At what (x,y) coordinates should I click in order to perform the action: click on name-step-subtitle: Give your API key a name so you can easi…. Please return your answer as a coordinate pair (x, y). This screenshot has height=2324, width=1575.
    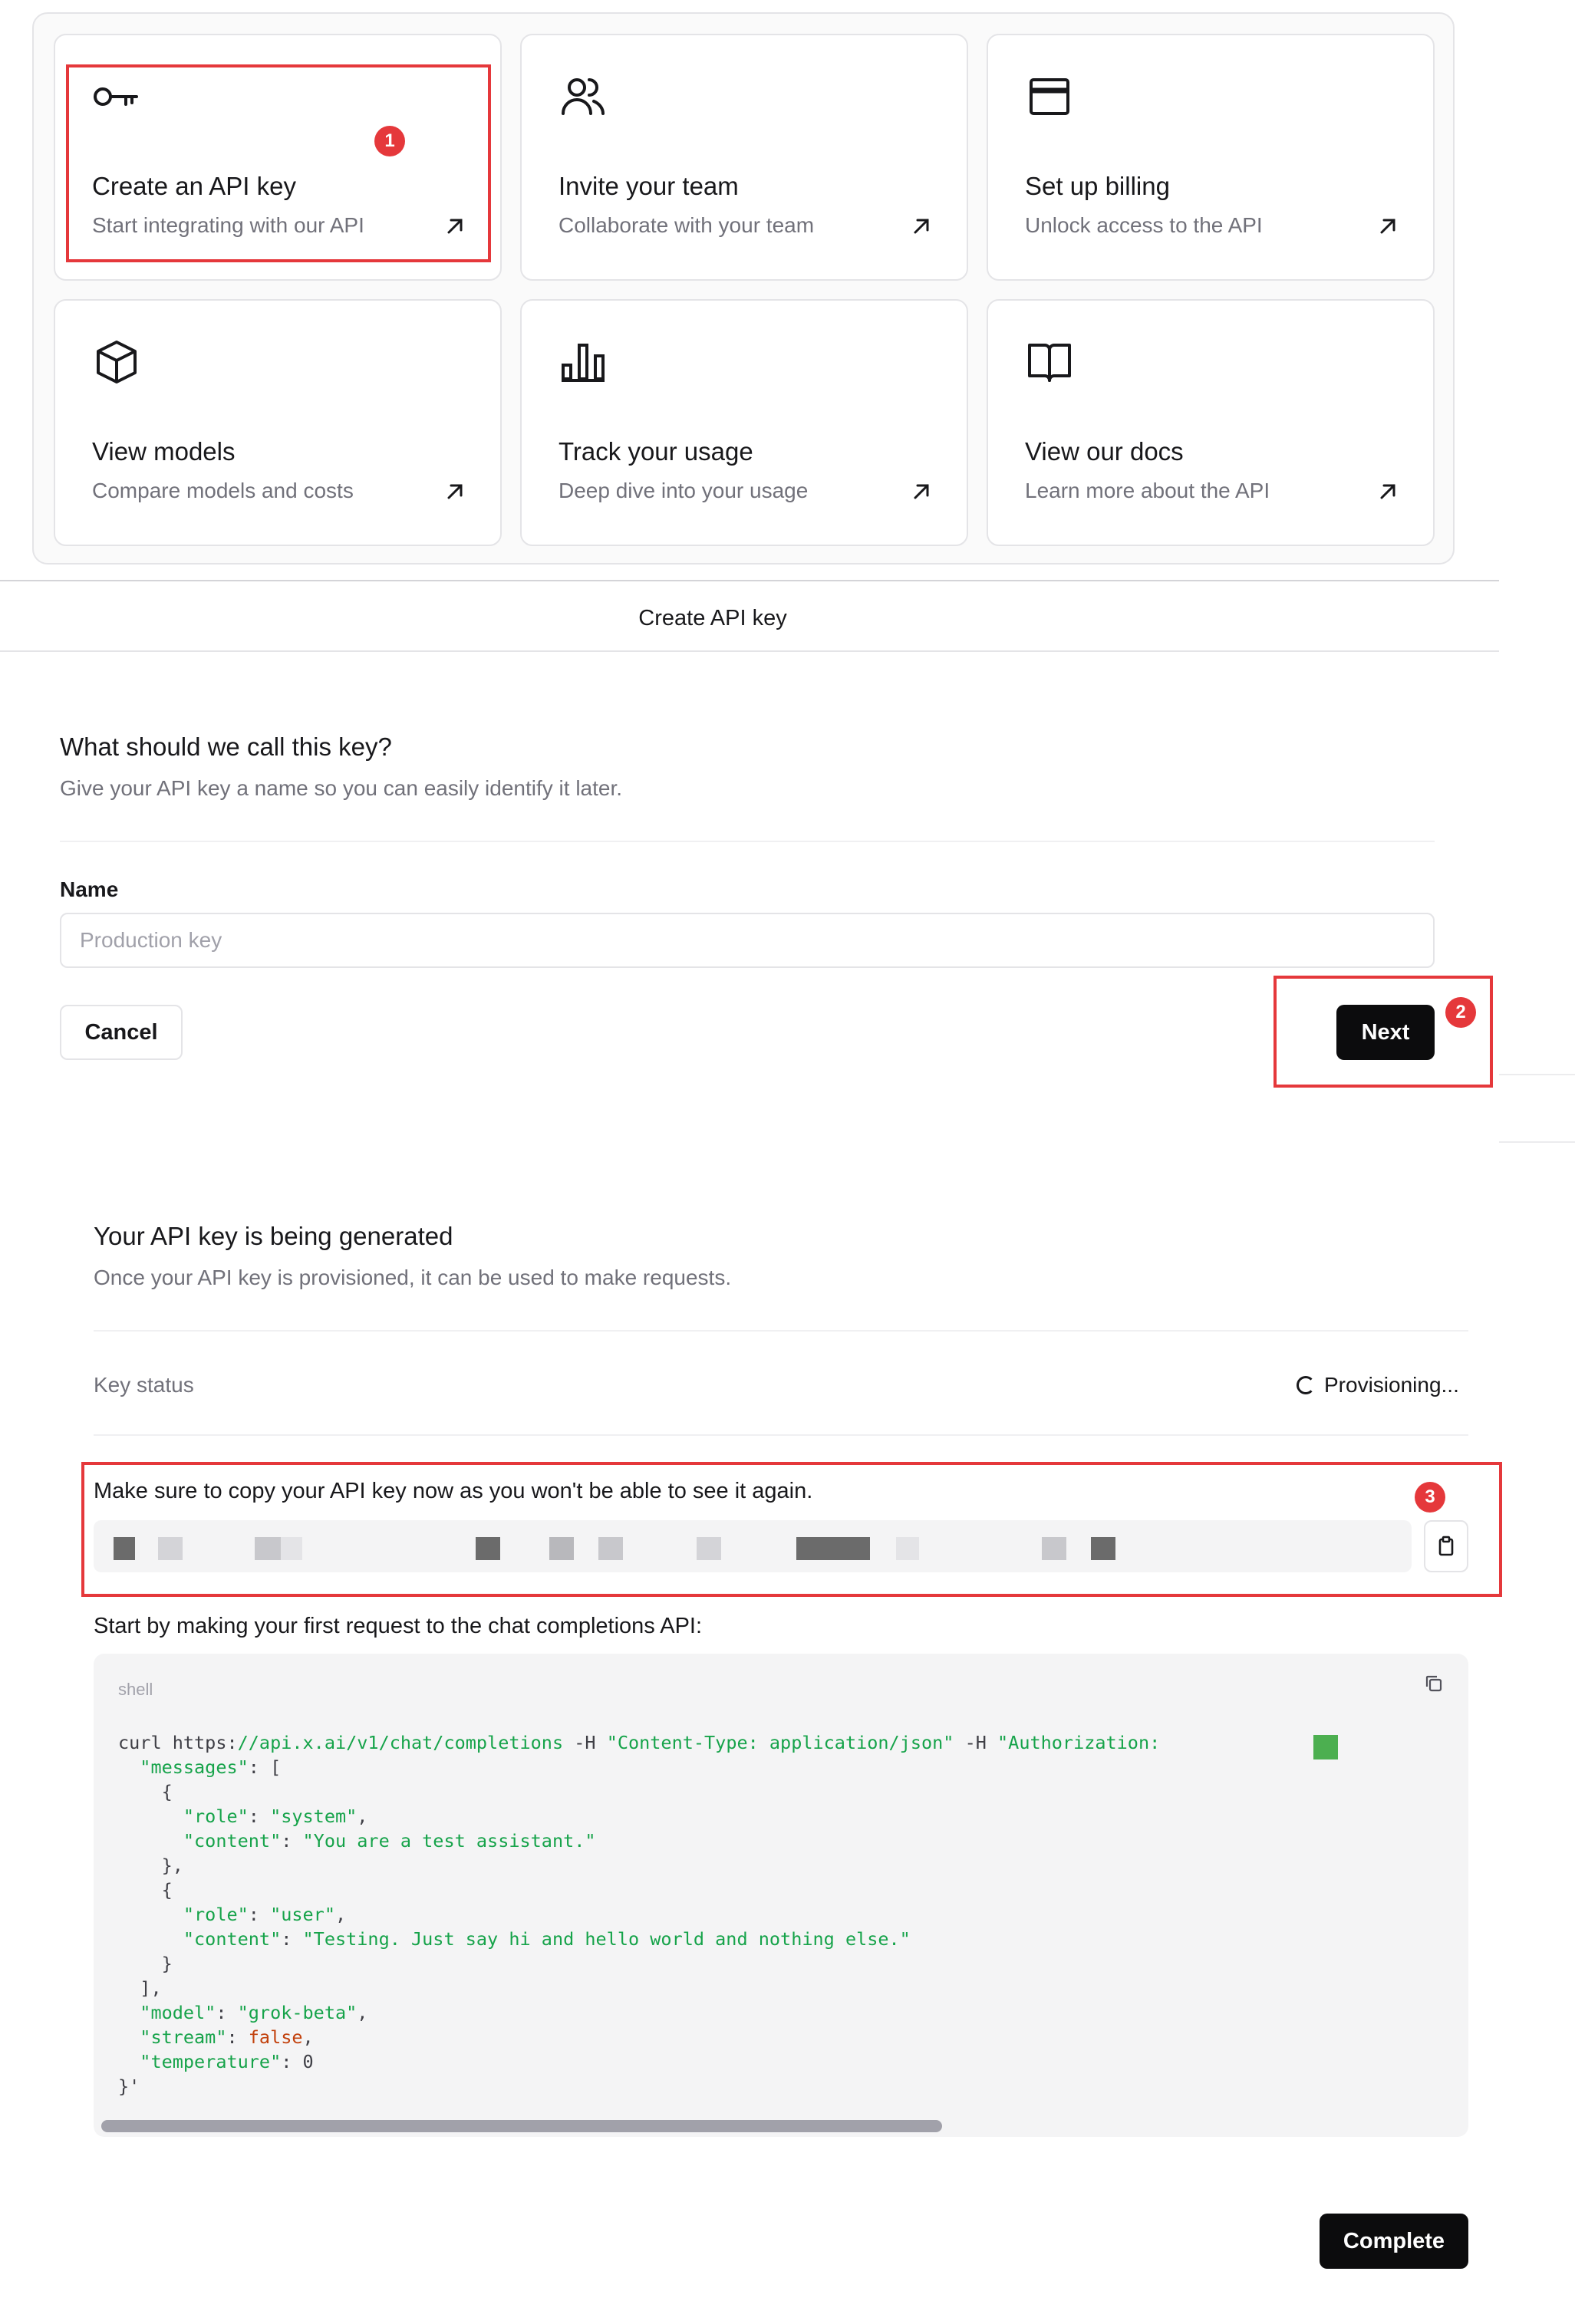
    Looking at the image, I should click on (341, 788).